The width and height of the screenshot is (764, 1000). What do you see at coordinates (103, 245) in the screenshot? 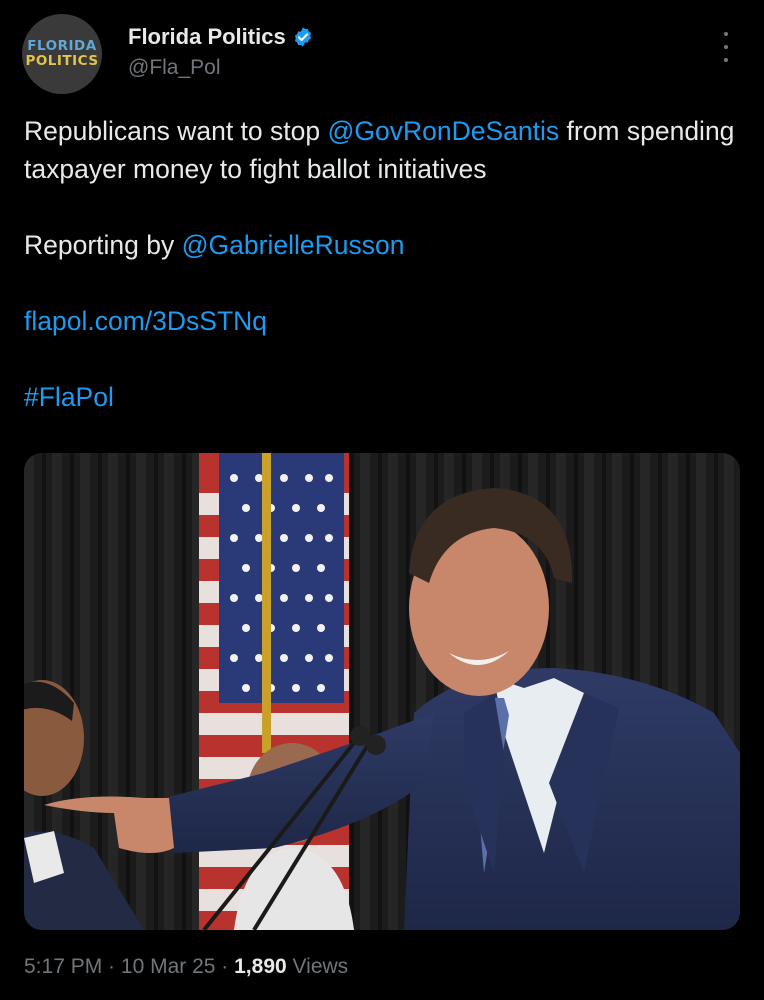
I see `reporting-prefix: Reporting by` at bounding box center [103, 245].